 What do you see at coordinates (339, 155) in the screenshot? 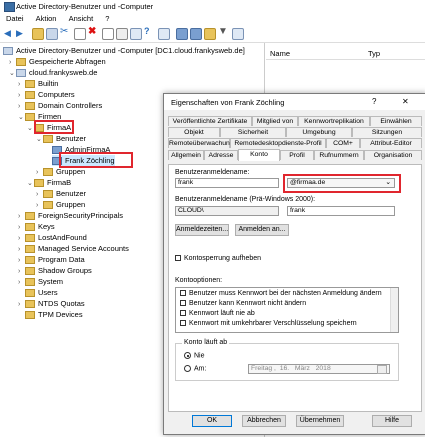
I see `tab-telephones: Rufnummern` at bounding box center [339, 155].